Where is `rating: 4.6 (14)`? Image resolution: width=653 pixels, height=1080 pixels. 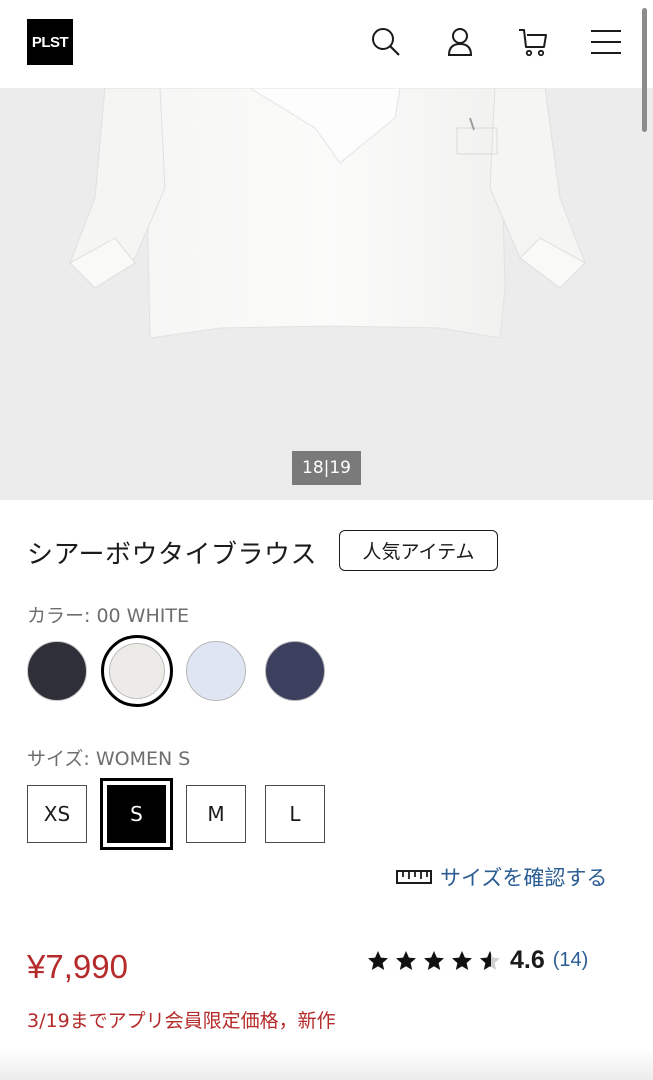
rating: 4.6 (14) is located at coordinates (477, 960).